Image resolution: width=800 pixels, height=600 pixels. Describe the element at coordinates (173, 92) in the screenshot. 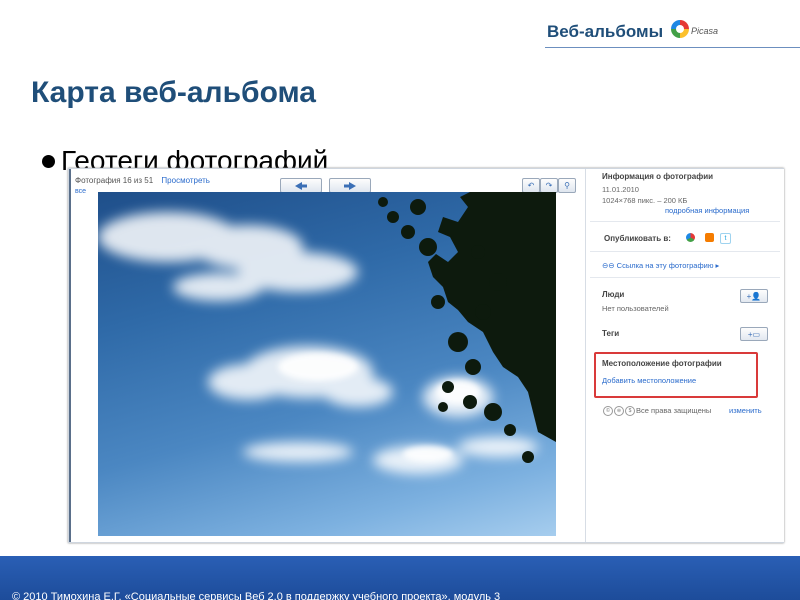

I see `page-title: Карта веб-альбома` at that location.